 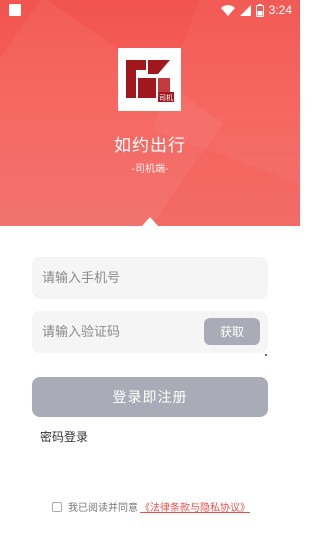 I want to click on policy-link: 《法律条款与隐私协议》, so click(x=195, y=506).